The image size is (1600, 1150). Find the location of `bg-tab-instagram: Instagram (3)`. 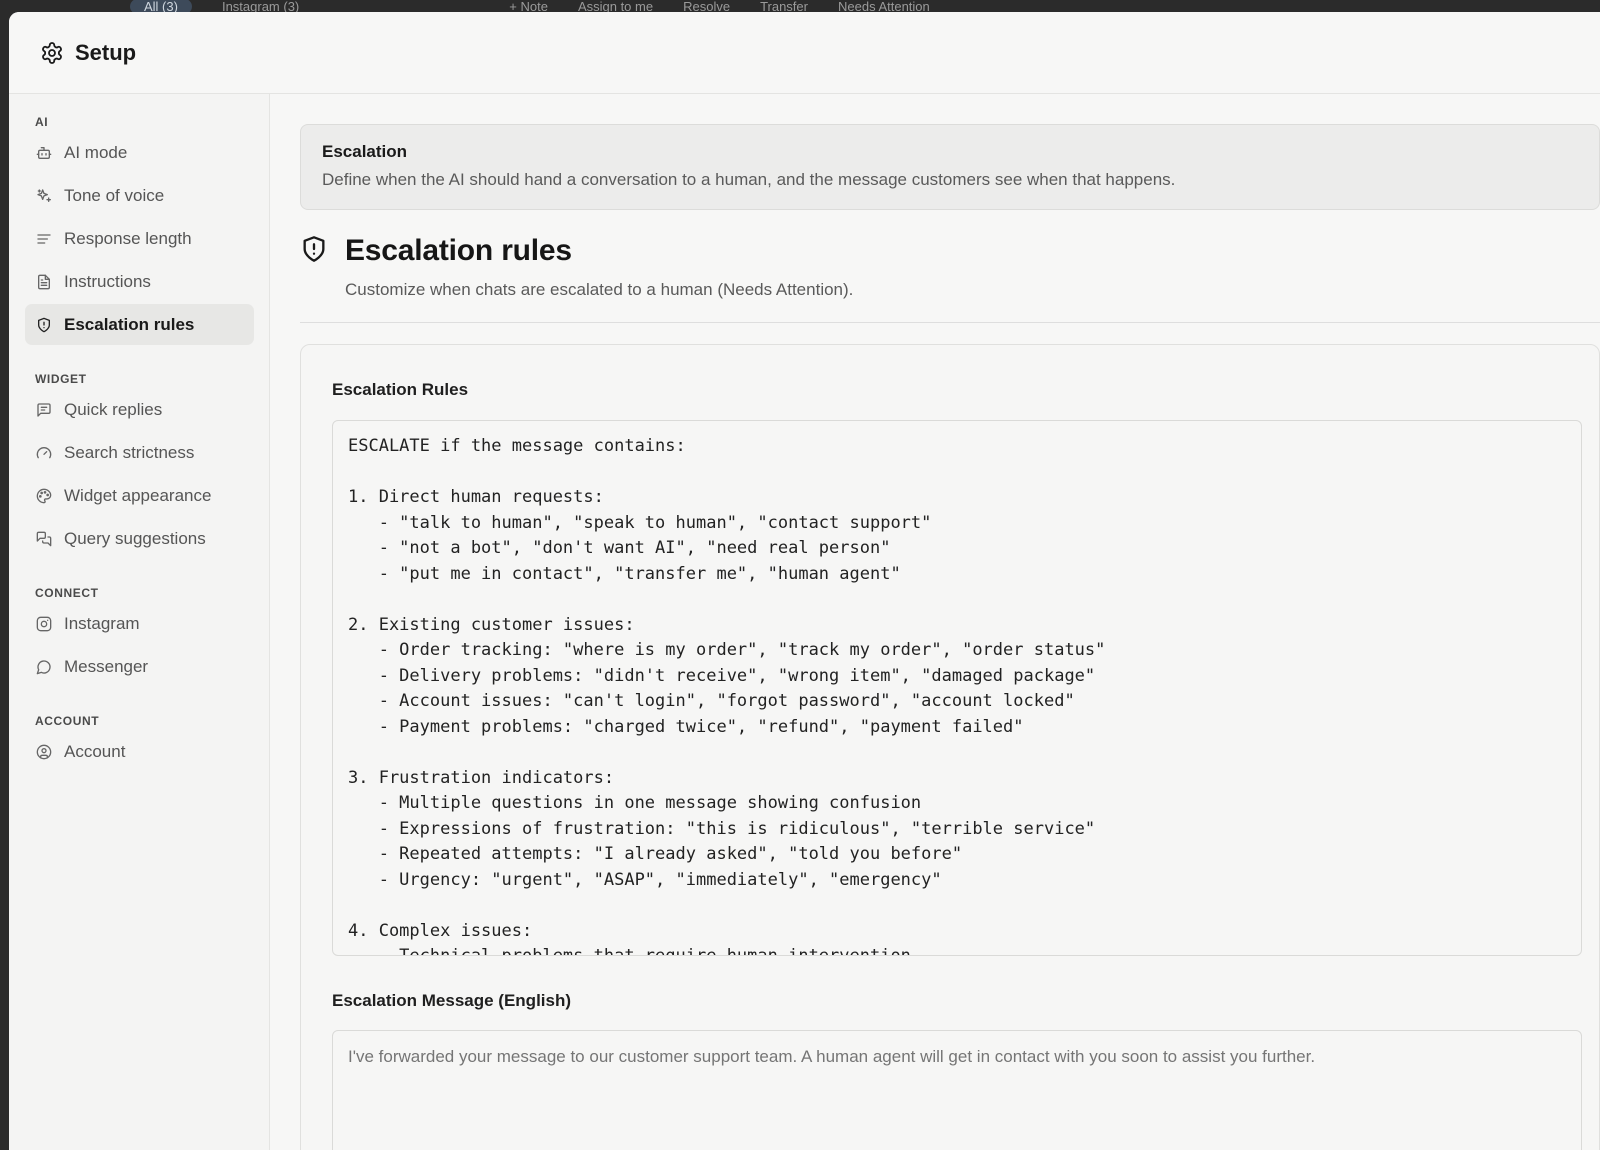

bg-tab-instagram: Instagram (3) is located at coordinates (260, 6).